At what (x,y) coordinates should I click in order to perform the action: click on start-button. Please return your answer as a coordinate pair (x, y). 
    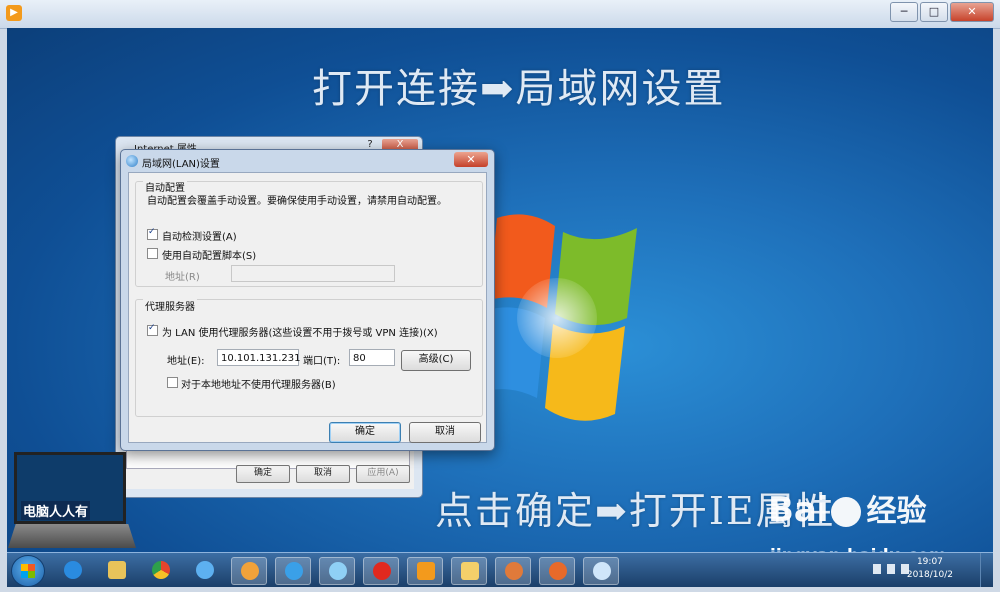
    Looking at the image, I should click on (28, 571).